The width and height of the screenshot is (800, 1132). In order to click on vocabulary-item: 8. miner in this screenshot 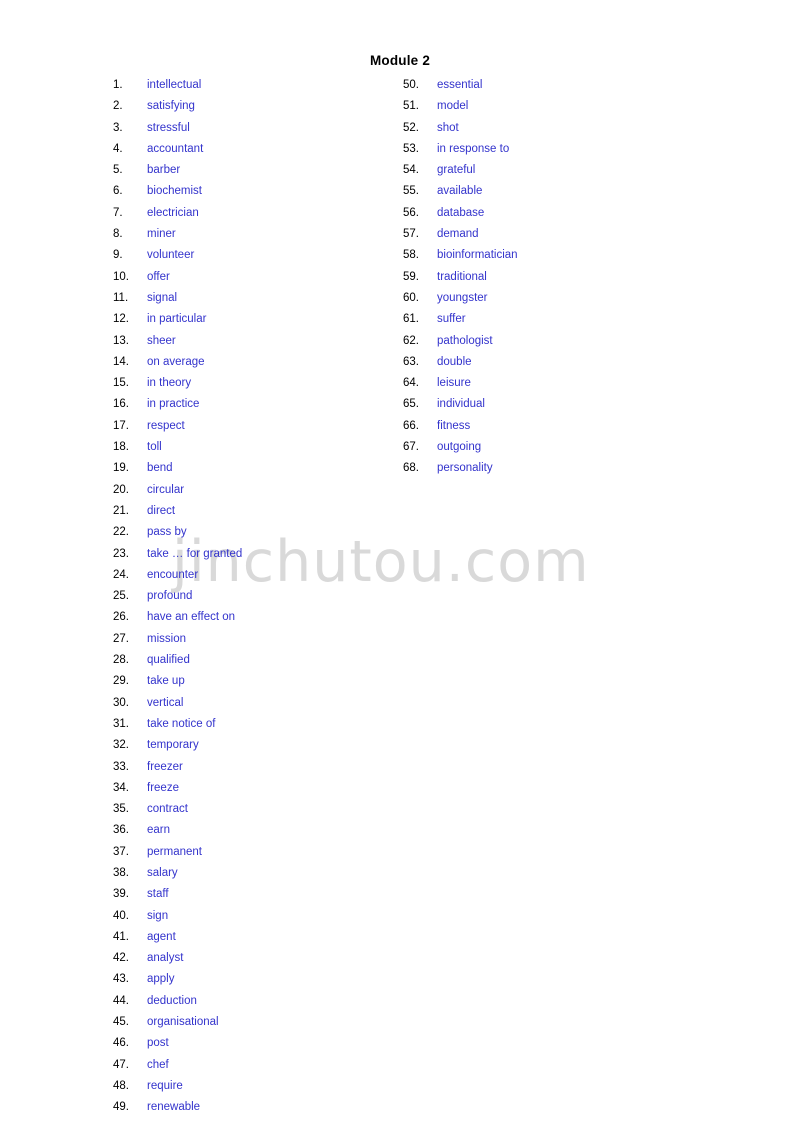, I will do `click(177, 234)`.